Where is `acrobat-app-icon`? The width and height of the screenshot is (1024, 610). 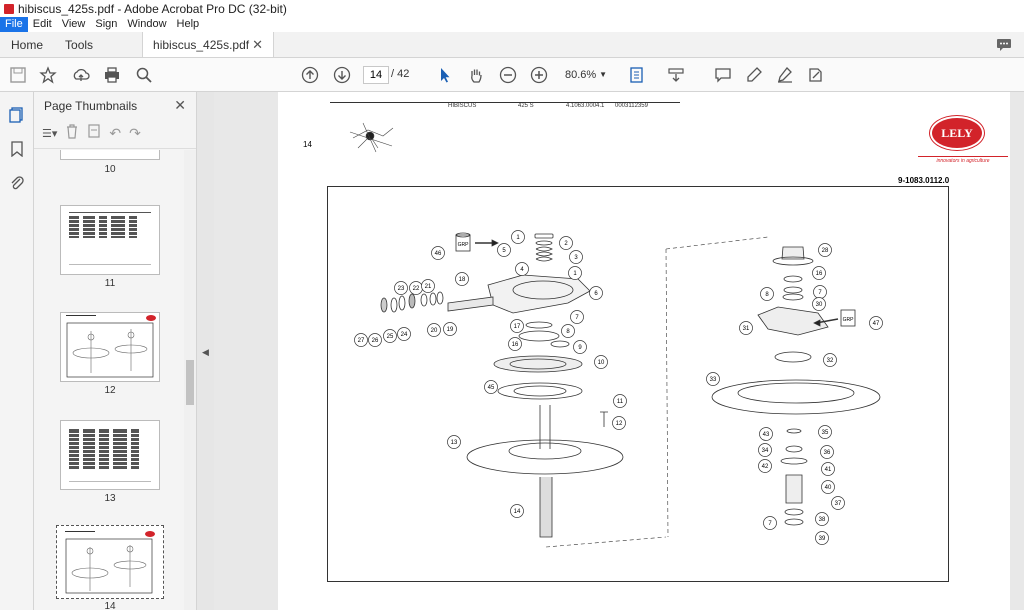 acrobat-app-icon is located at coordinates (9, 8).